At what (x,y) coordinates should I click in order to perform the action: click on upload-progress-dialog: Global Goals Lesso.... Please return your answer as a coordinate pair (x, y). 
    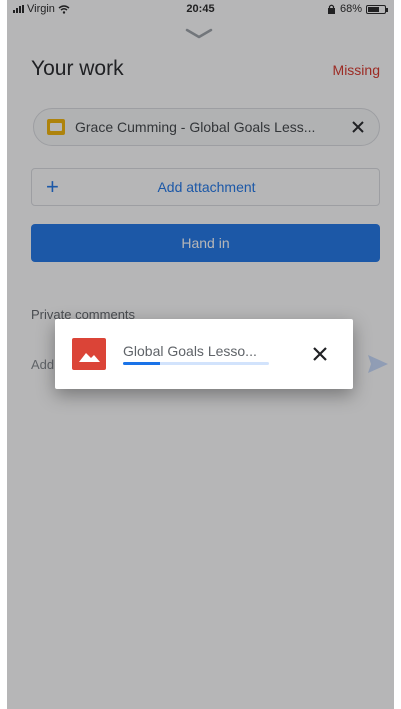
    Looking at the image, I should click on (204, 354).